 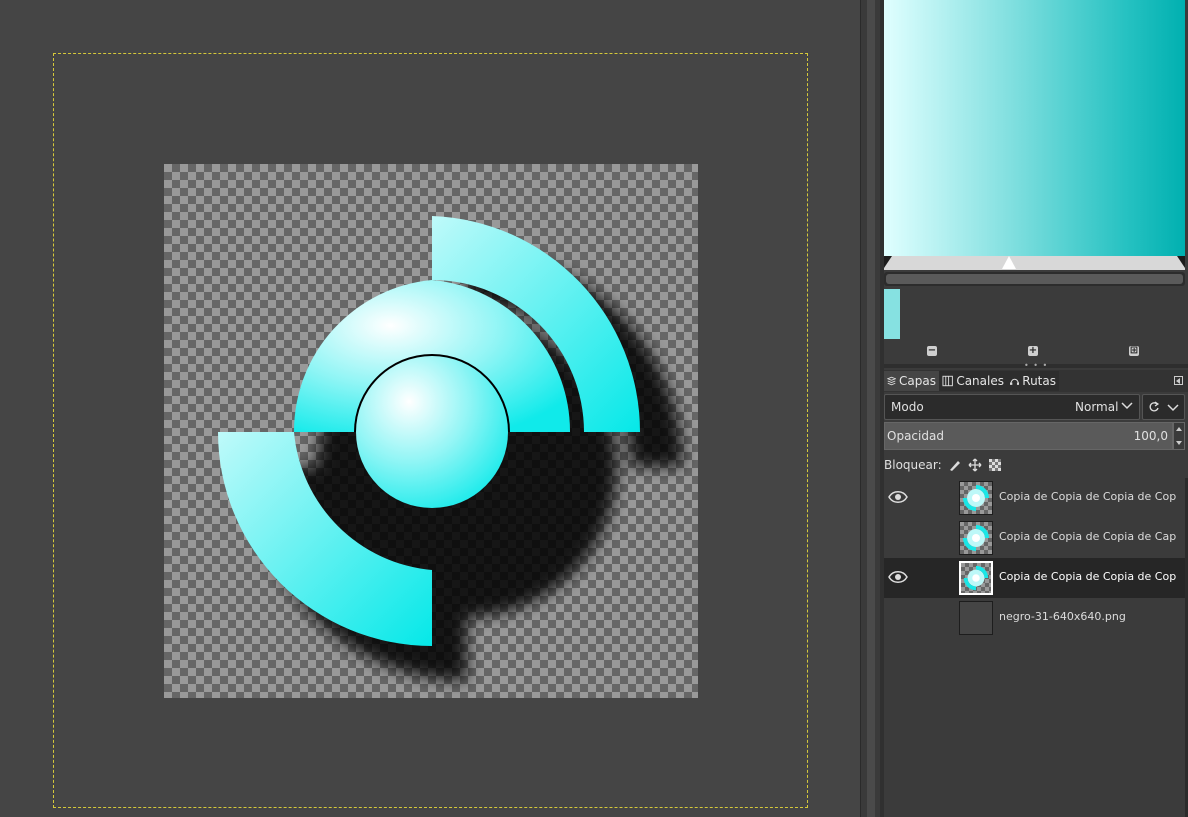 I want to click on canvas-vertical-scrollbar, so click(x=870, y=408).